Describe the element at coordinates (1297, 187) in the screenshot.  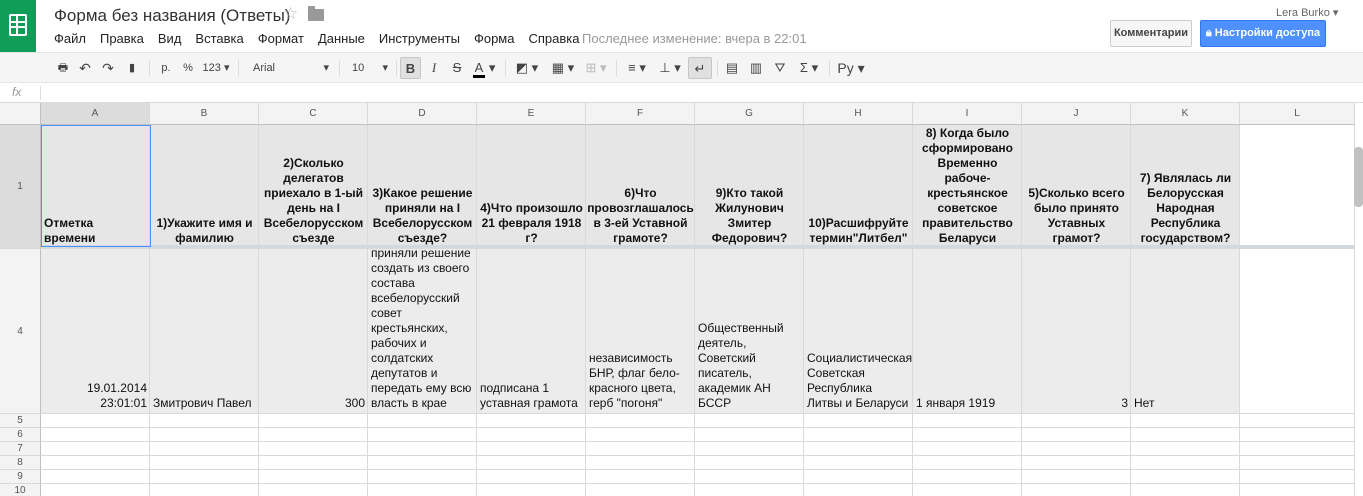
I see `header-cell-l` at that location.